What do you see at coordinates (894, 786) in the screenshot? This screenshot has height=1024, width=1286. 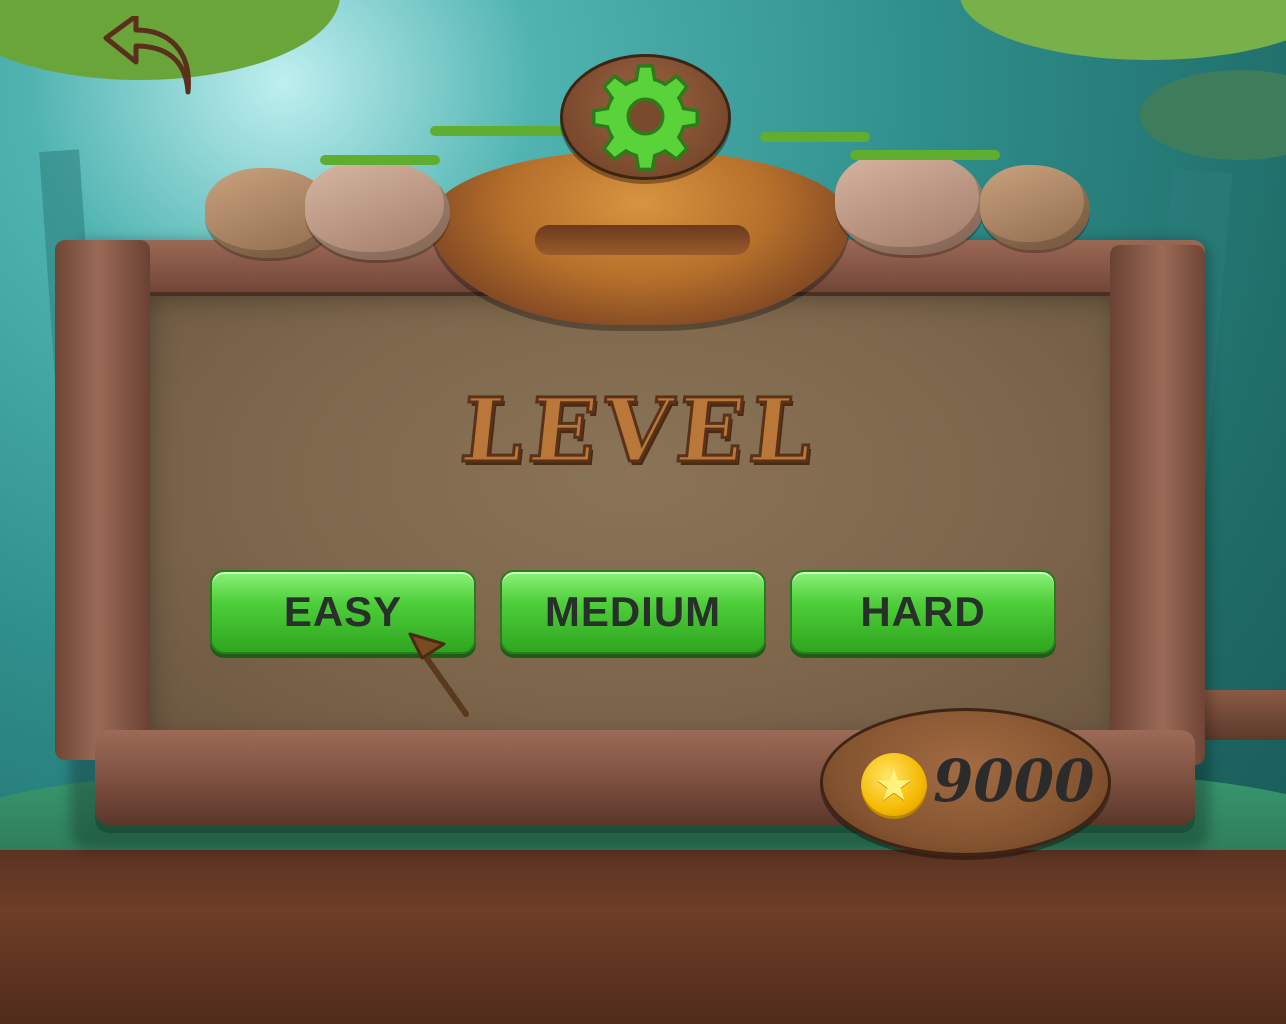 I see `star-coin-icon: ★` at bounding box center [894, 786].